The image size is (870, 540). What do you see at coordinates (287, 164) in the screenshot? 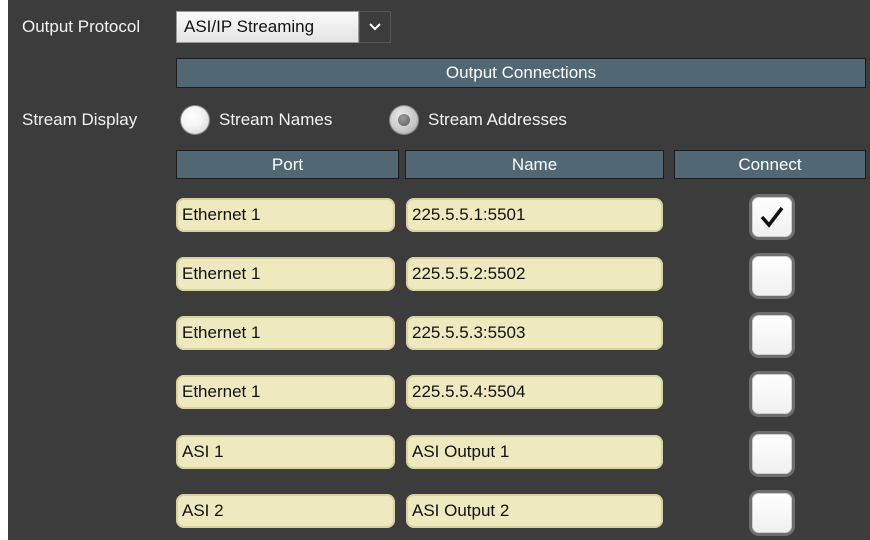
I see `column-header-port: Port` at bounding box center [287, 164].